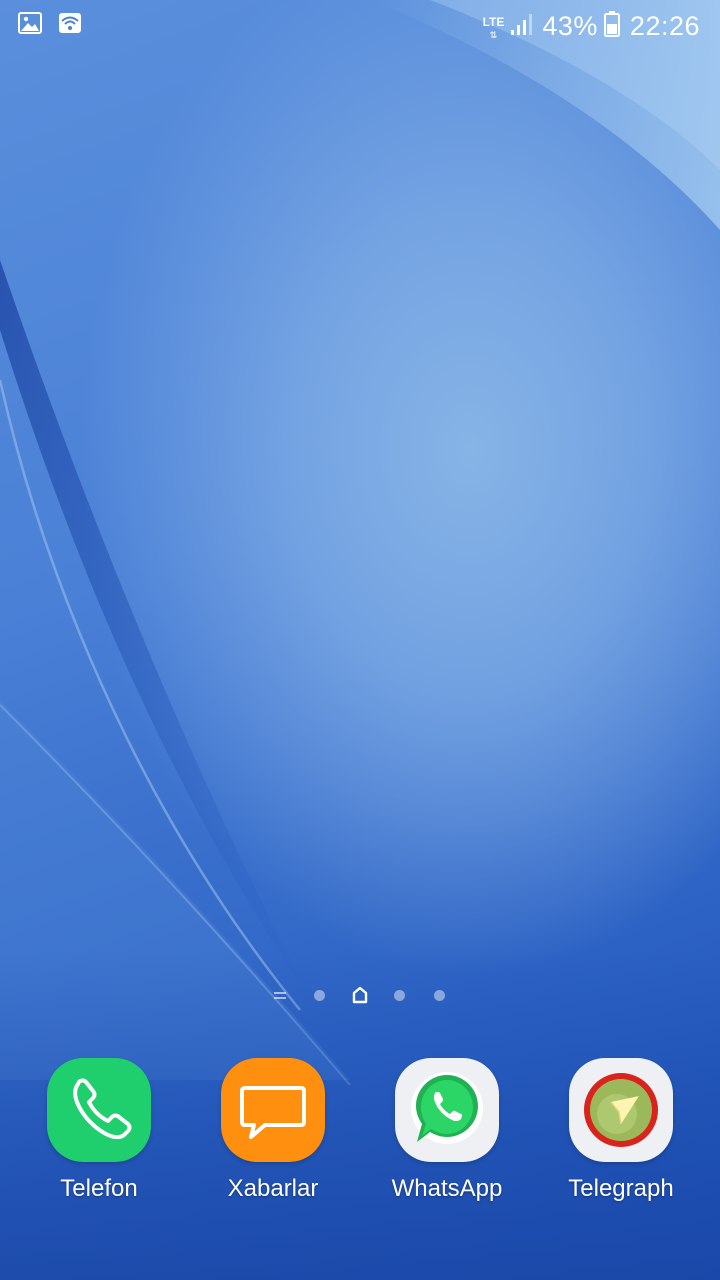  Describe the element at coordinates (611, 26) in the screenshot. I see `battery-icon` at that location.